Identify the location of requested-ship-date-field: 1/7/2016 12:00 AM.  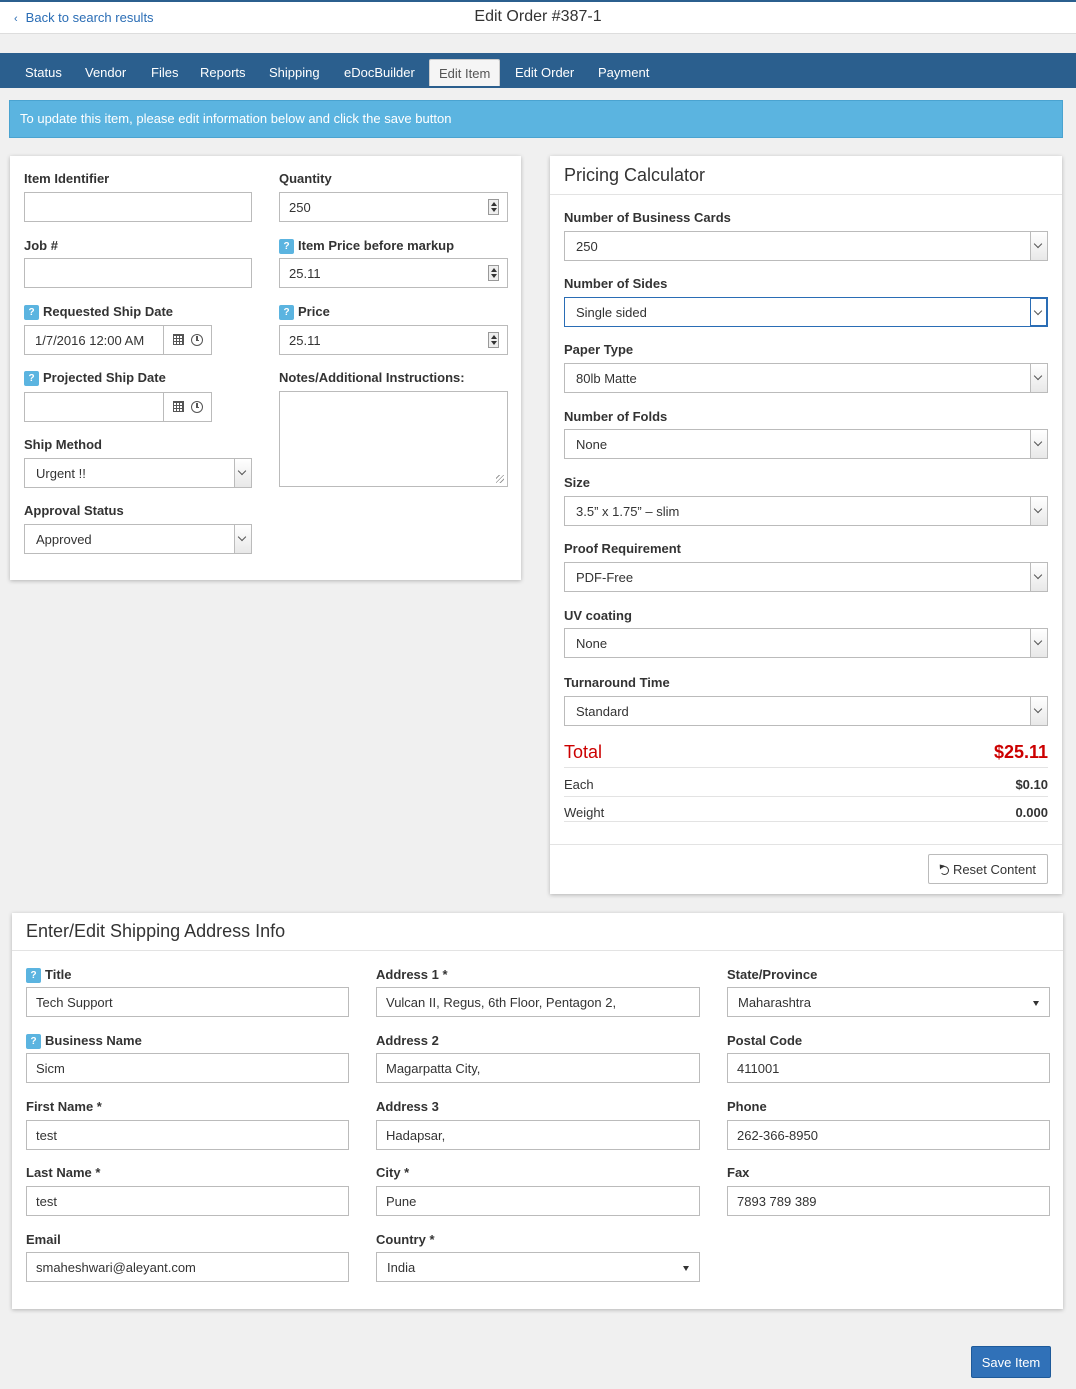
(118, 340).